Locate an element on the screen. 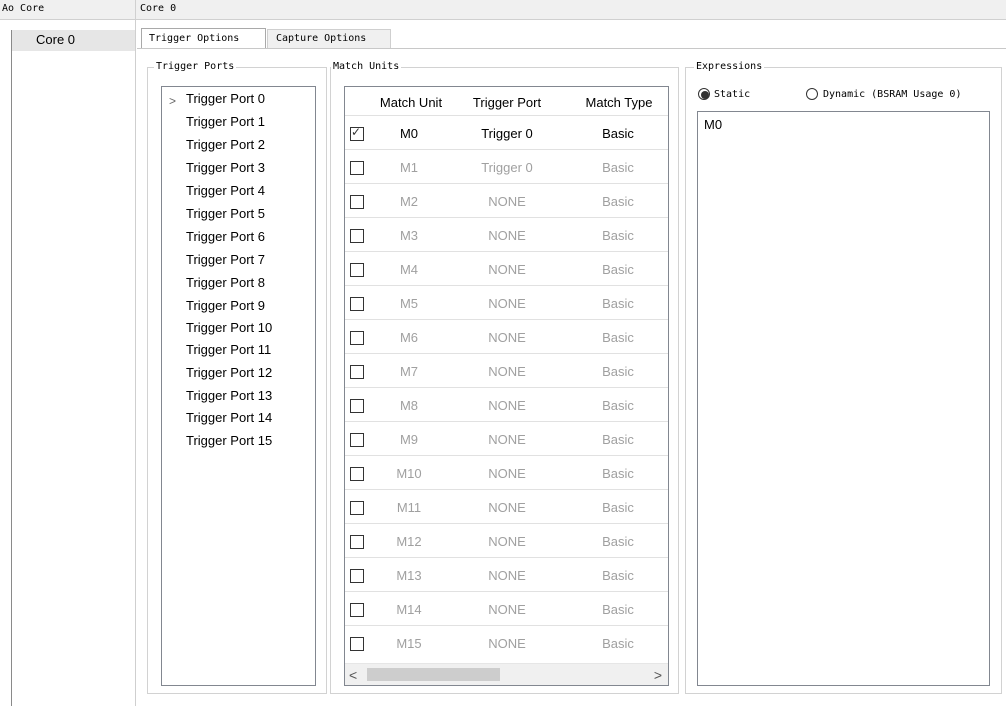 The width and height of the screenshot is (1006, 706). match-unit-cell: M7 is located at coordinates (409, 371).